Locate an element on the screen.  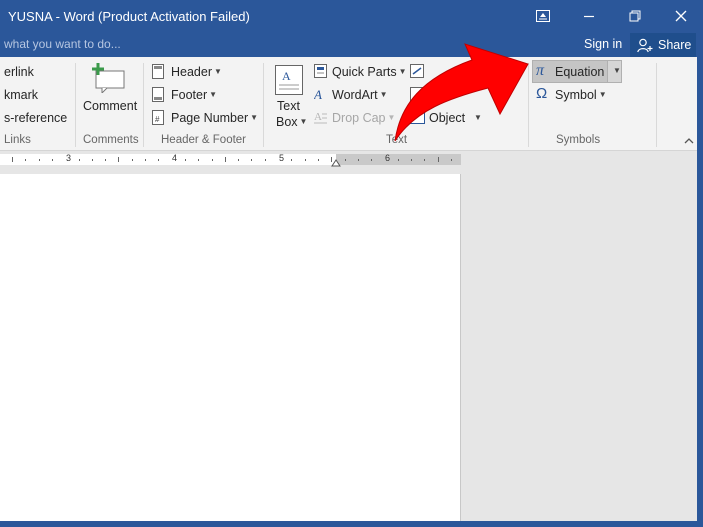
comment-icon is located at coordinates (108, 78).